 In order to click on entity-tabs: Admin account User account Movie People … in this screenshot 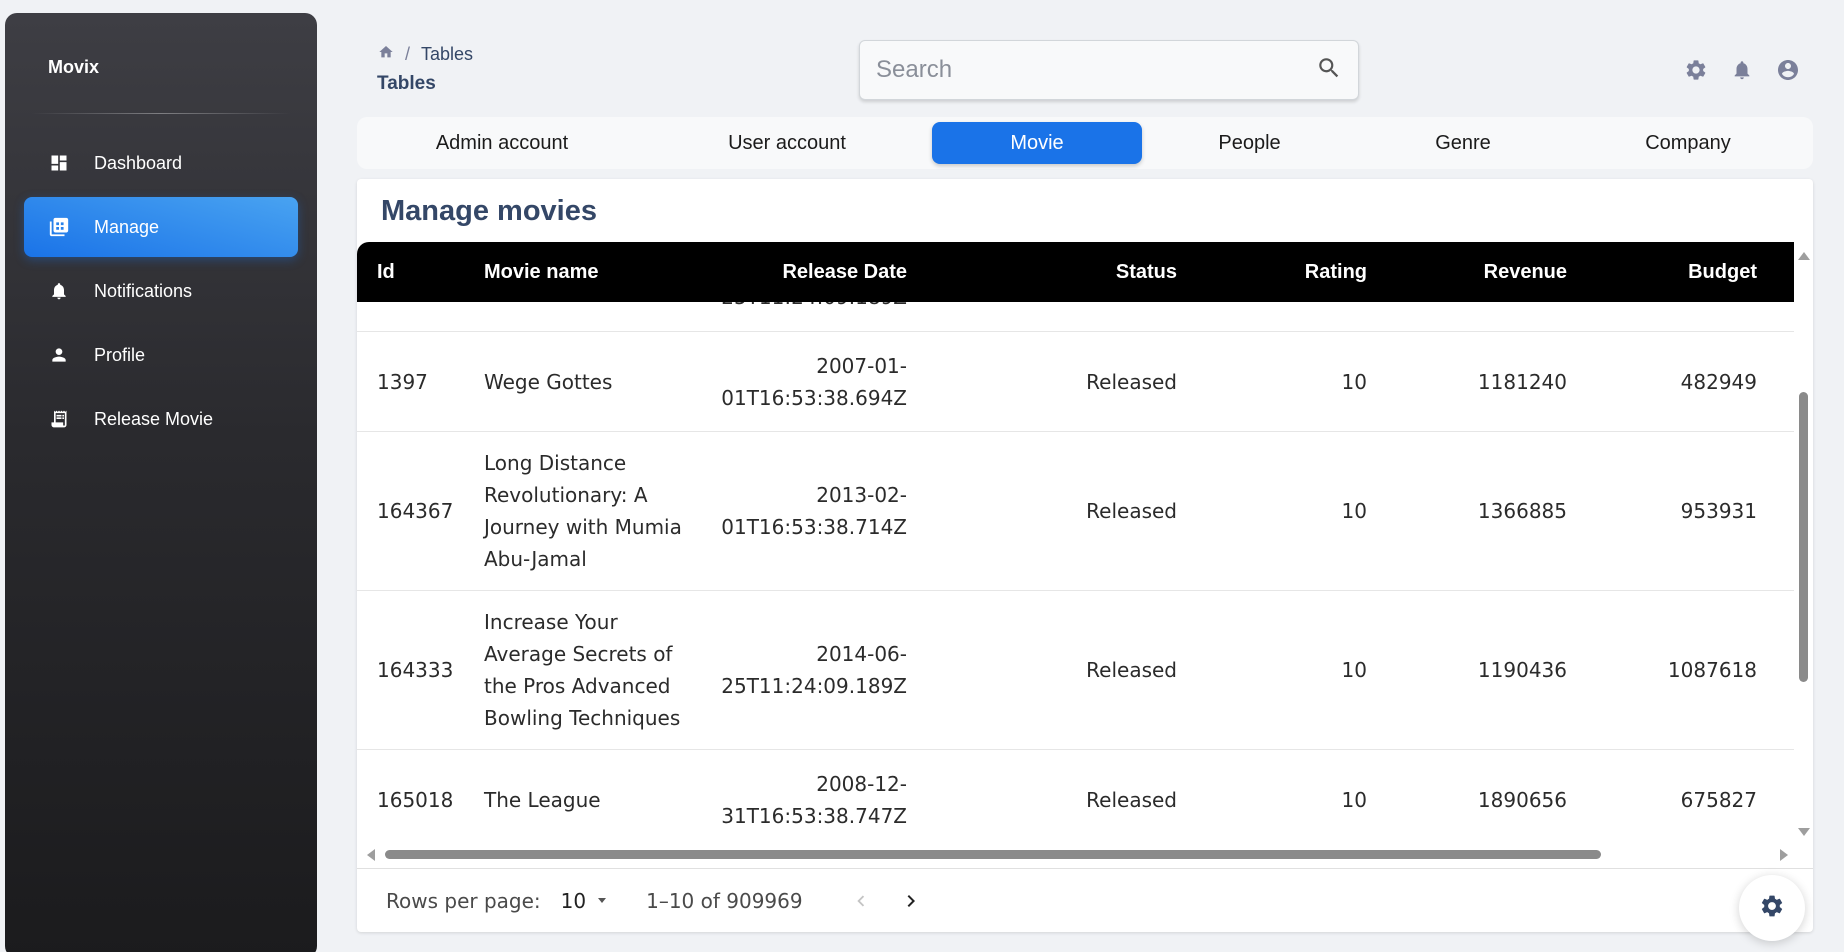, I will do `click(1085, 143)`.